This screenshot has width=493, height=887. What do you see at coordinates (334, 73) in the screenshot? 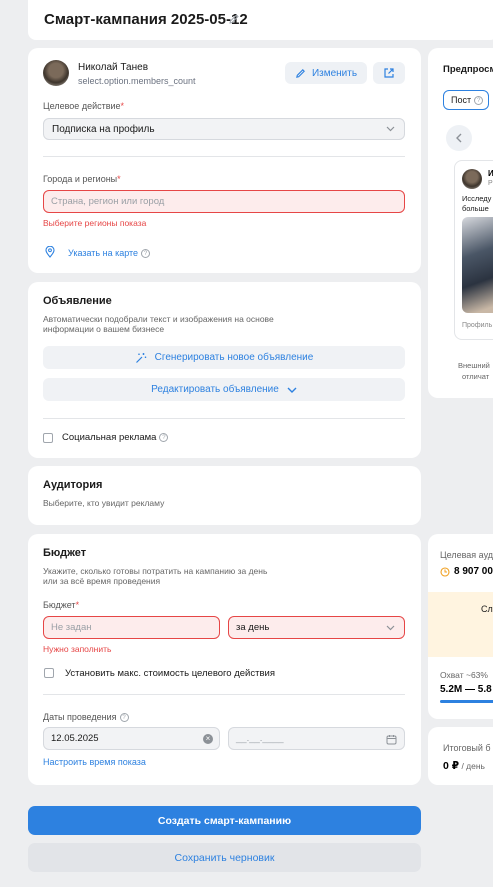
I see `change-account-label: Изменить` at bounding box center [334, 73].